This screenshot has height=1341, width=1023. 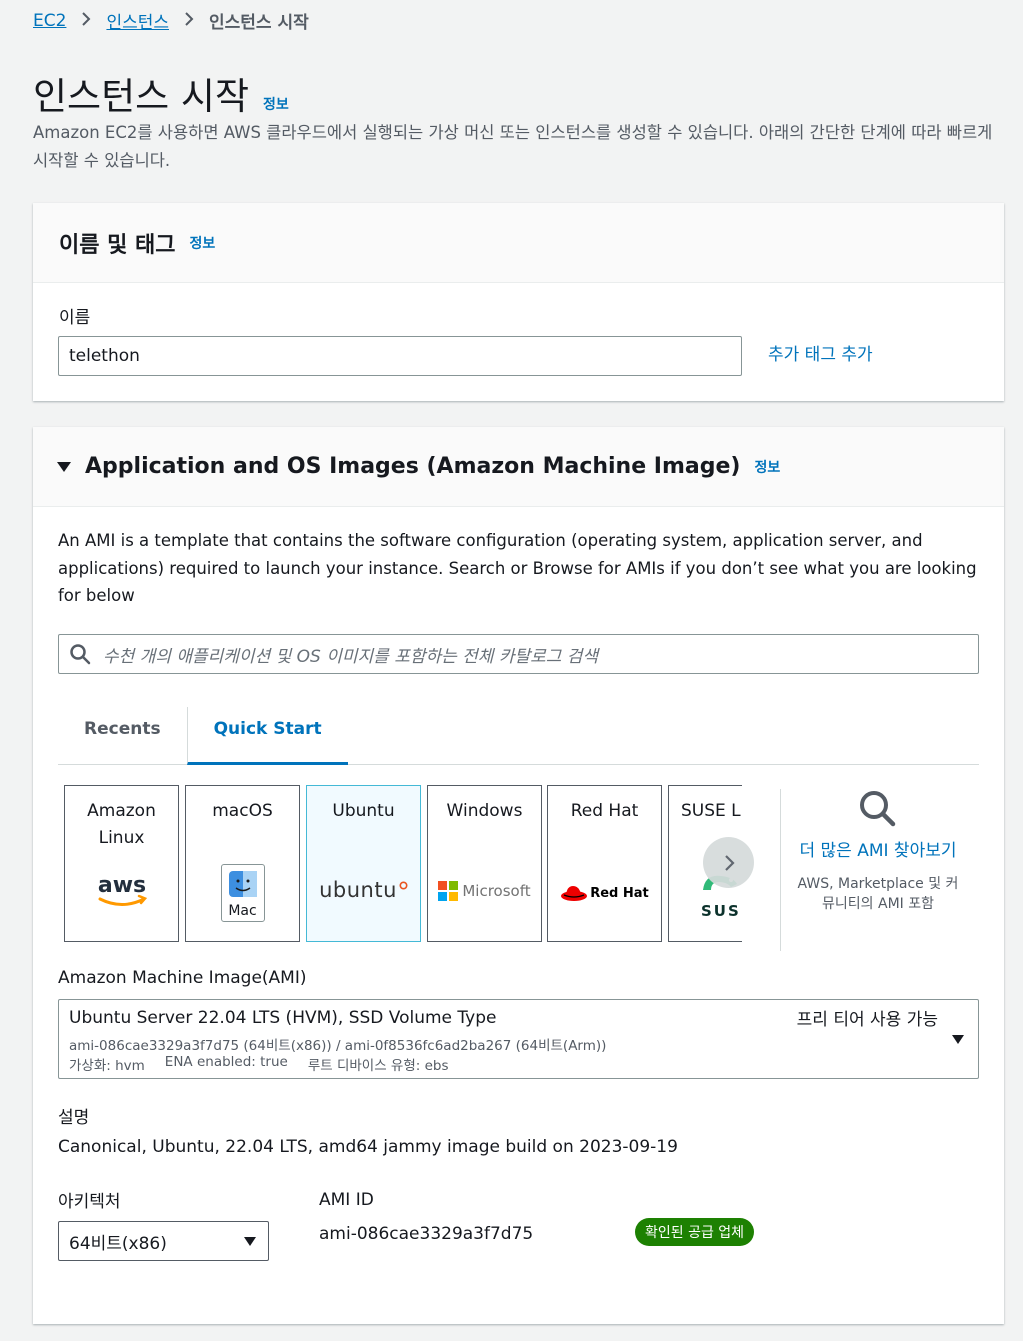 What do you see at coordinates (780, 870) in the screenshot?
I see `divider` at bounding box center [780, 870].